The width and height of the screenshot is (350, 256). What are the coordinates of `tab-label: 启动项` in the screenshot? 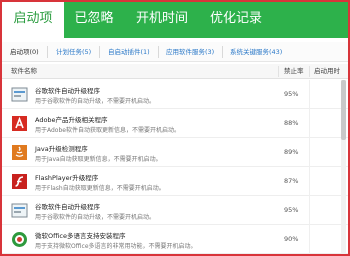 It's located at (33, 18).